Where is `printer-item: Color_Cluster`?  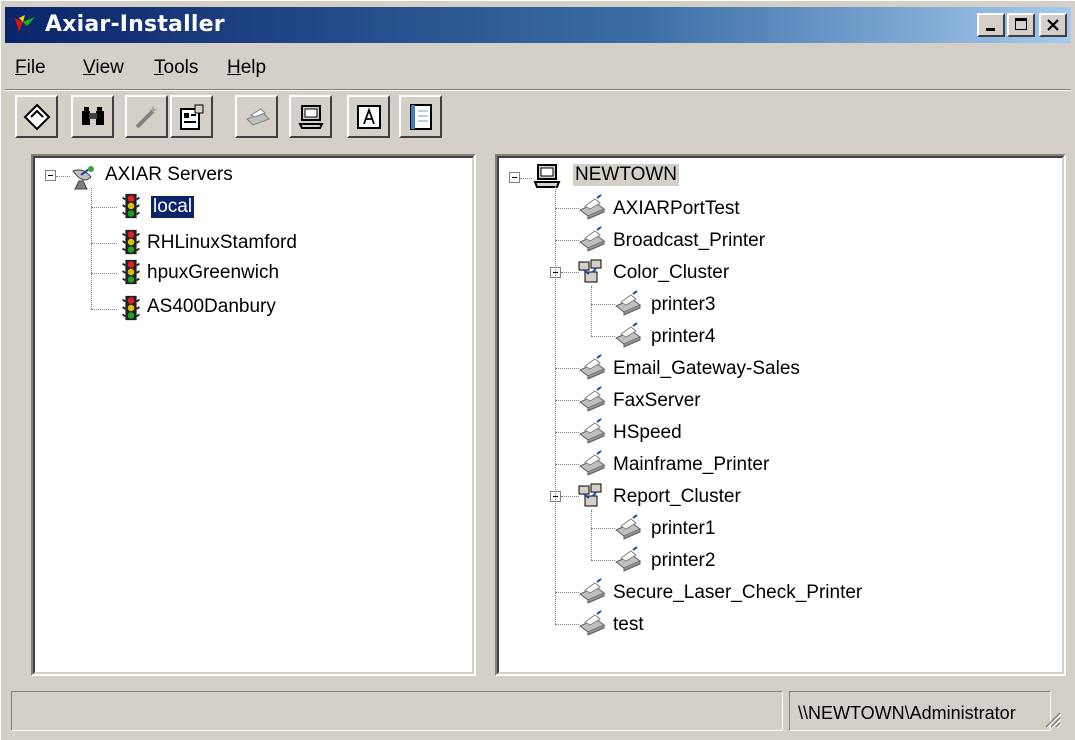
printer-item: Color_Cluster is located at coordinates (671, 273).